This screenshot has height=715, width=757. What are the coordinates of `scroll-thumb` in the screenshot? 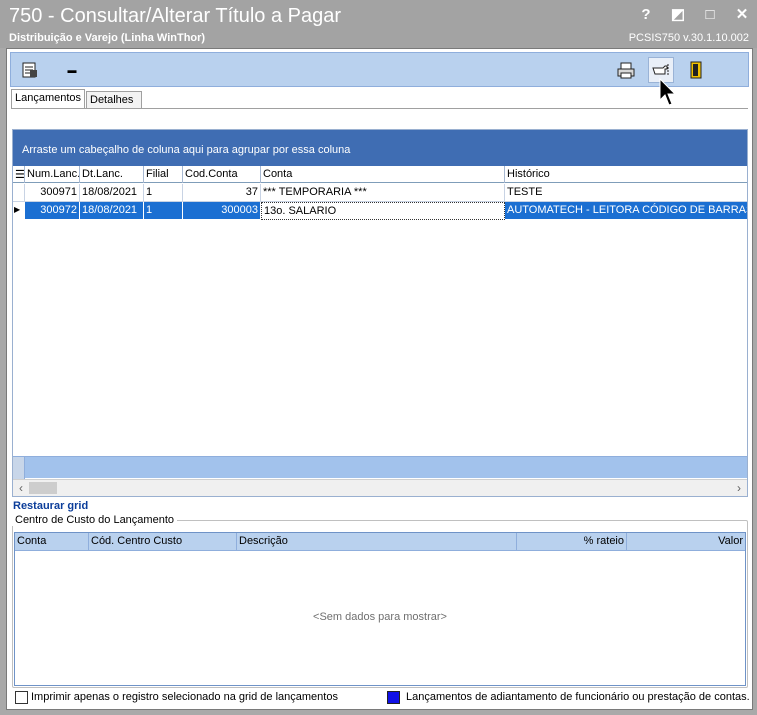 It's located at (43, 488).